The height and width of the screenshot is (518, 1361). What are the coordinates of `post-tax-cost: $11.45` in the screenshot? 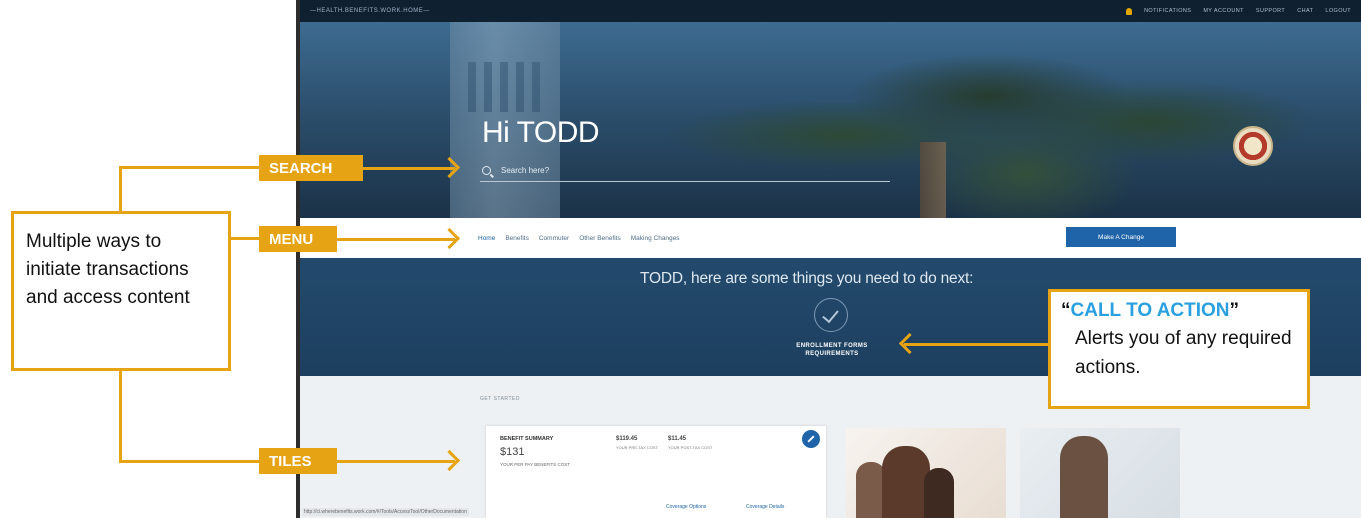 It's located at (677, 439).